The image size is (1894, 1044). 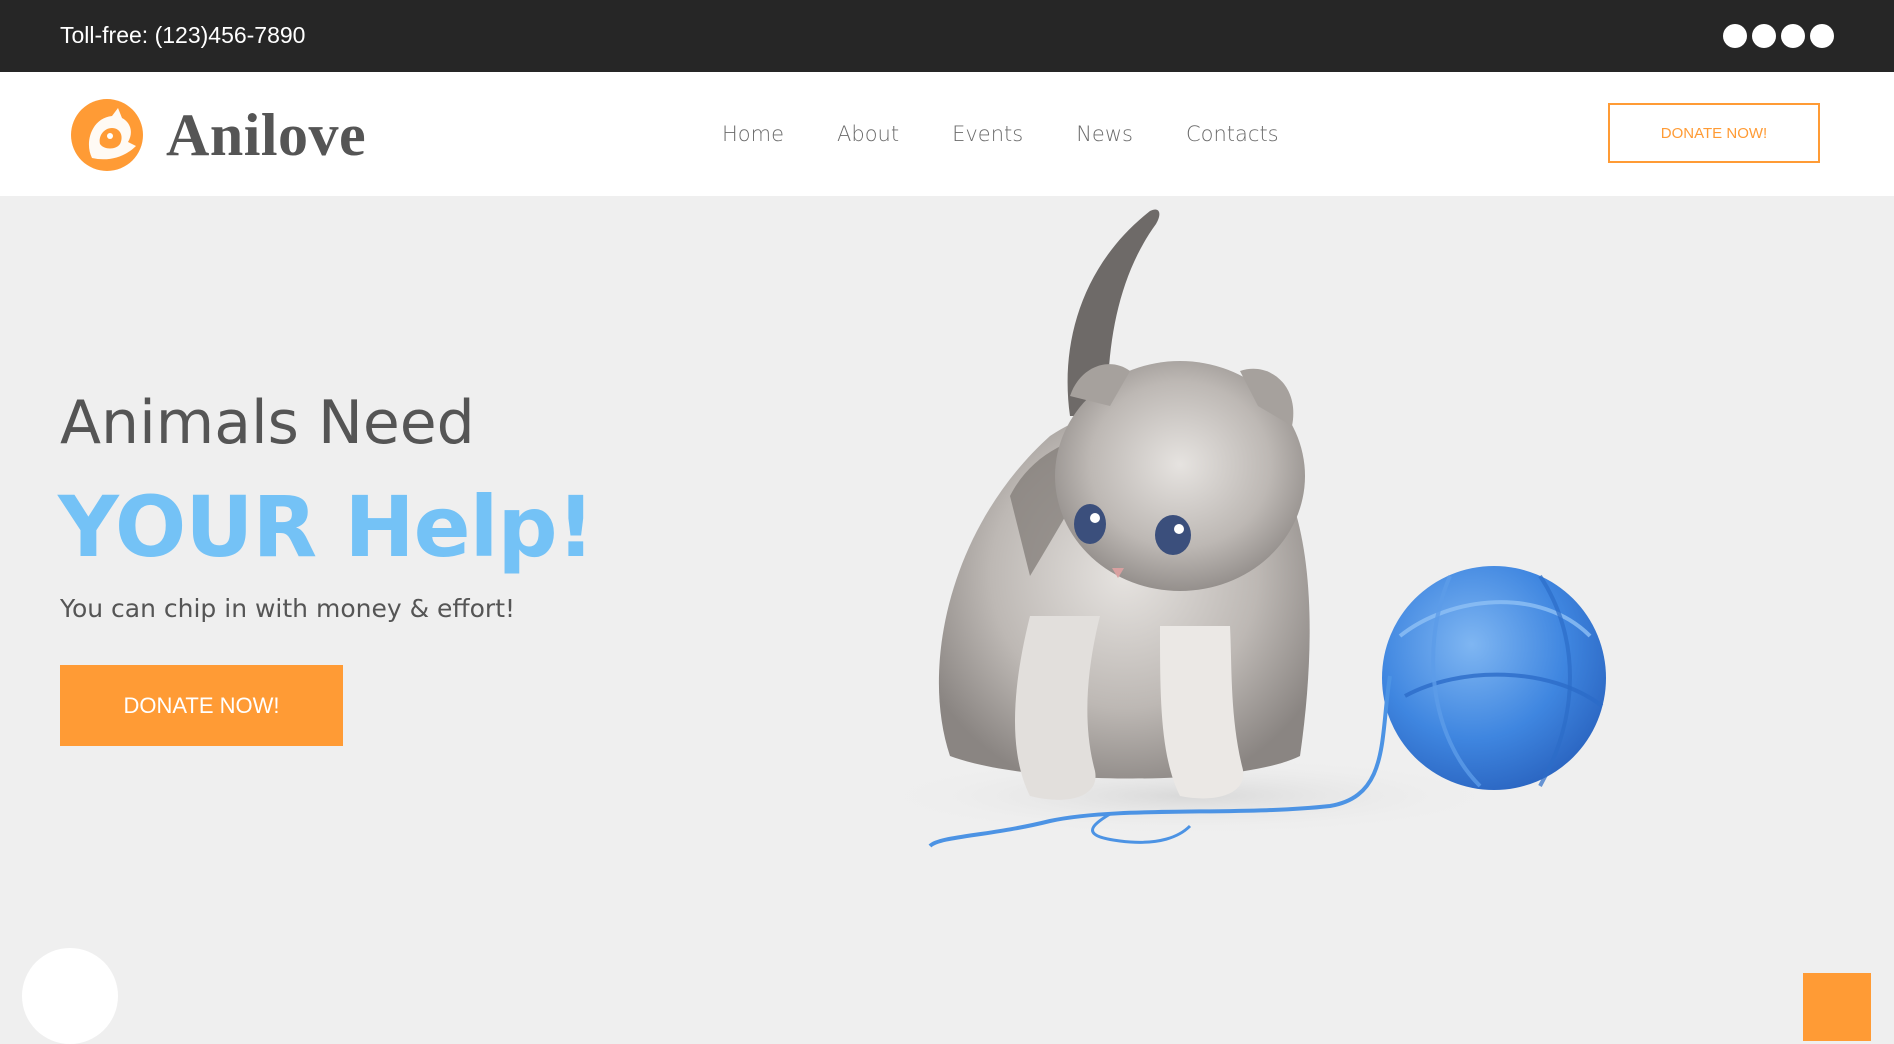 I want to click on nav-events: Events, so click(x=987, y=134).